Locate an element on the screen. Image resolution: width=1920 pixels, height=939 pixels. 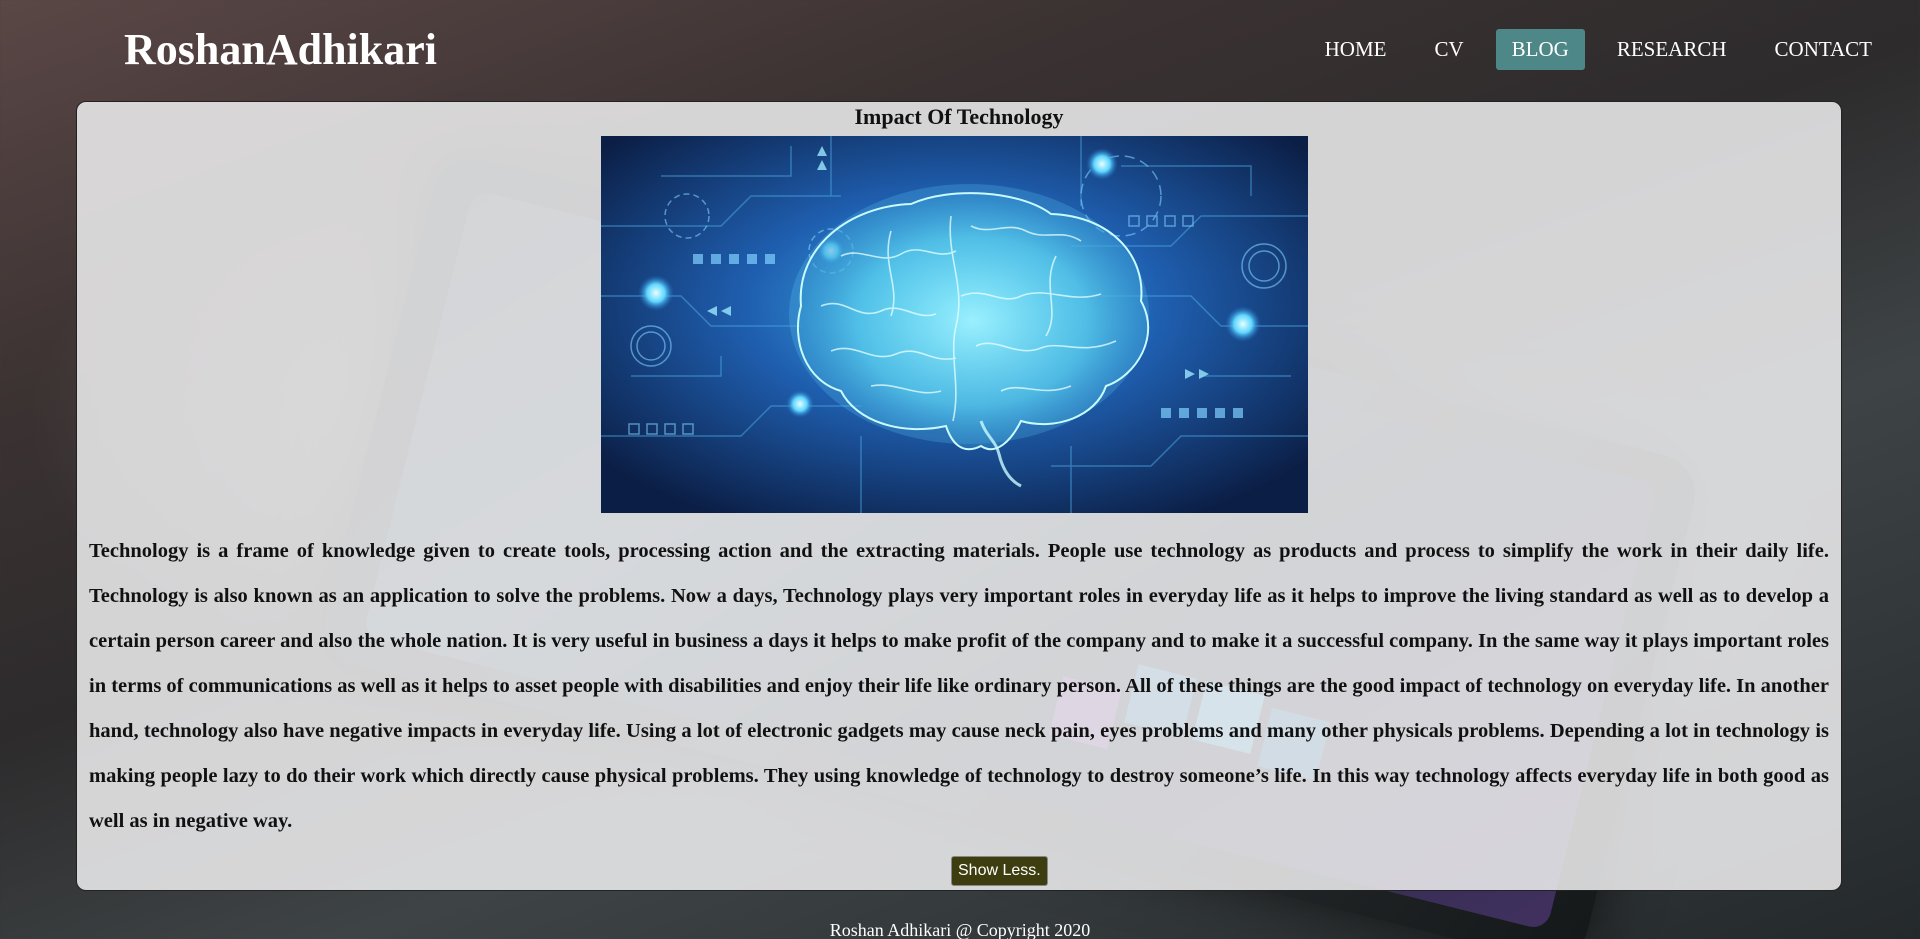
nav-cv: CV is located at coordinates (1448, 49).